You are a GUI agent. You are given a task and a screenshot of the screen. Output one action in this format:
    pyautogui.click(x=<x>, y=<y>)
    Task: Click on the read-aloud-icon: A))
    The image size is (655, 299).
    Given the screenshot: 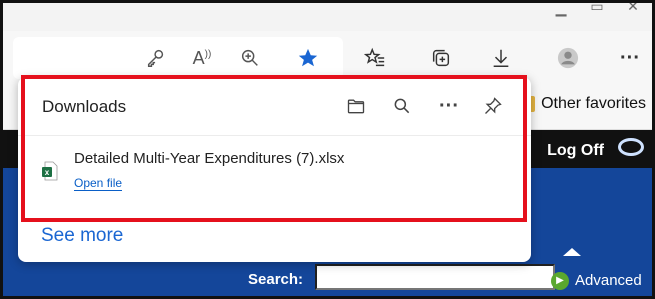 What is the action you would take?
    pyautogui.click(x=202, y=58)
    